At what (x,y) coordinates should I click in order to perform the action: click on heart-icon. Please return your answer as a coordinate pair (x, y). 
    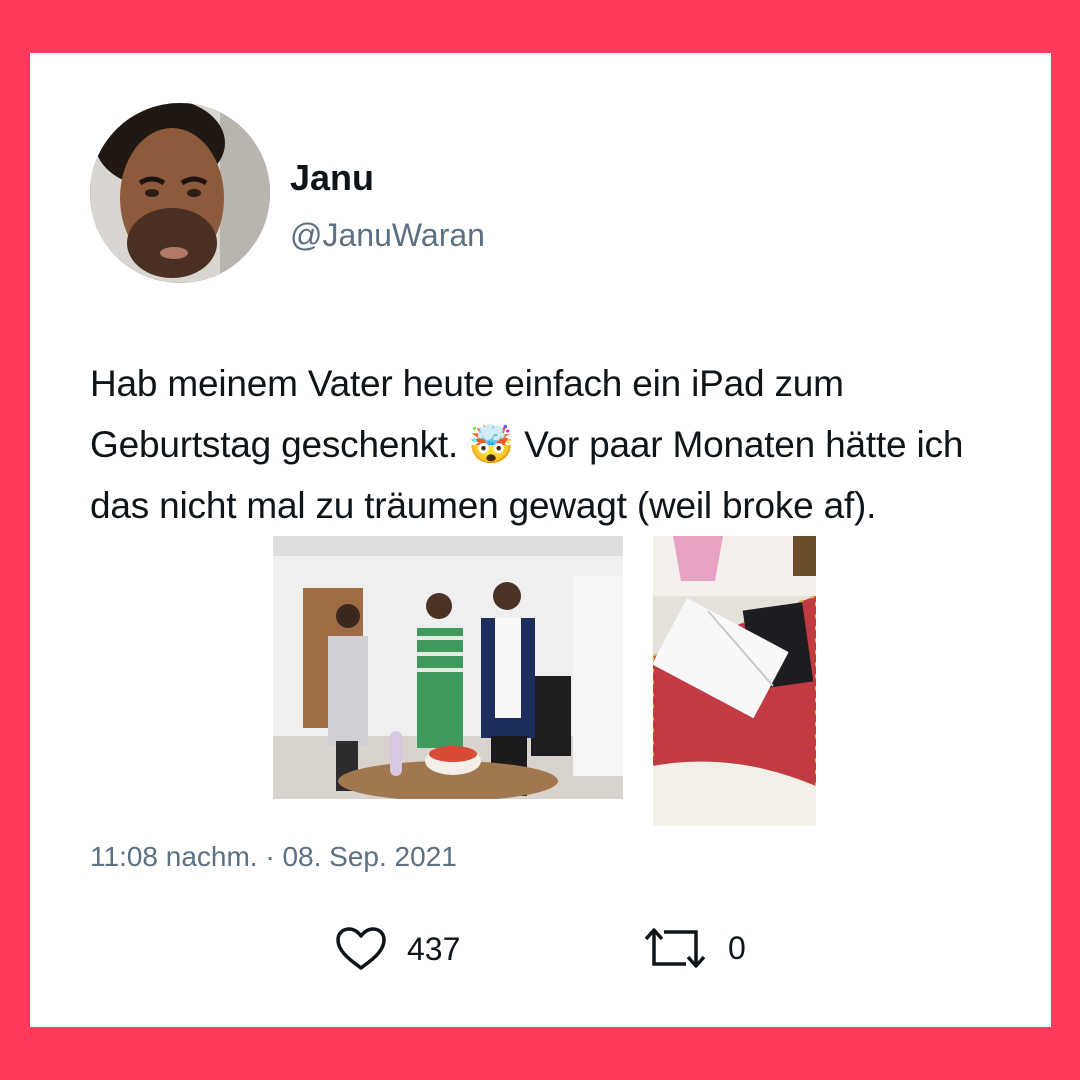
    Looking at the image, I should click on (361, 949).